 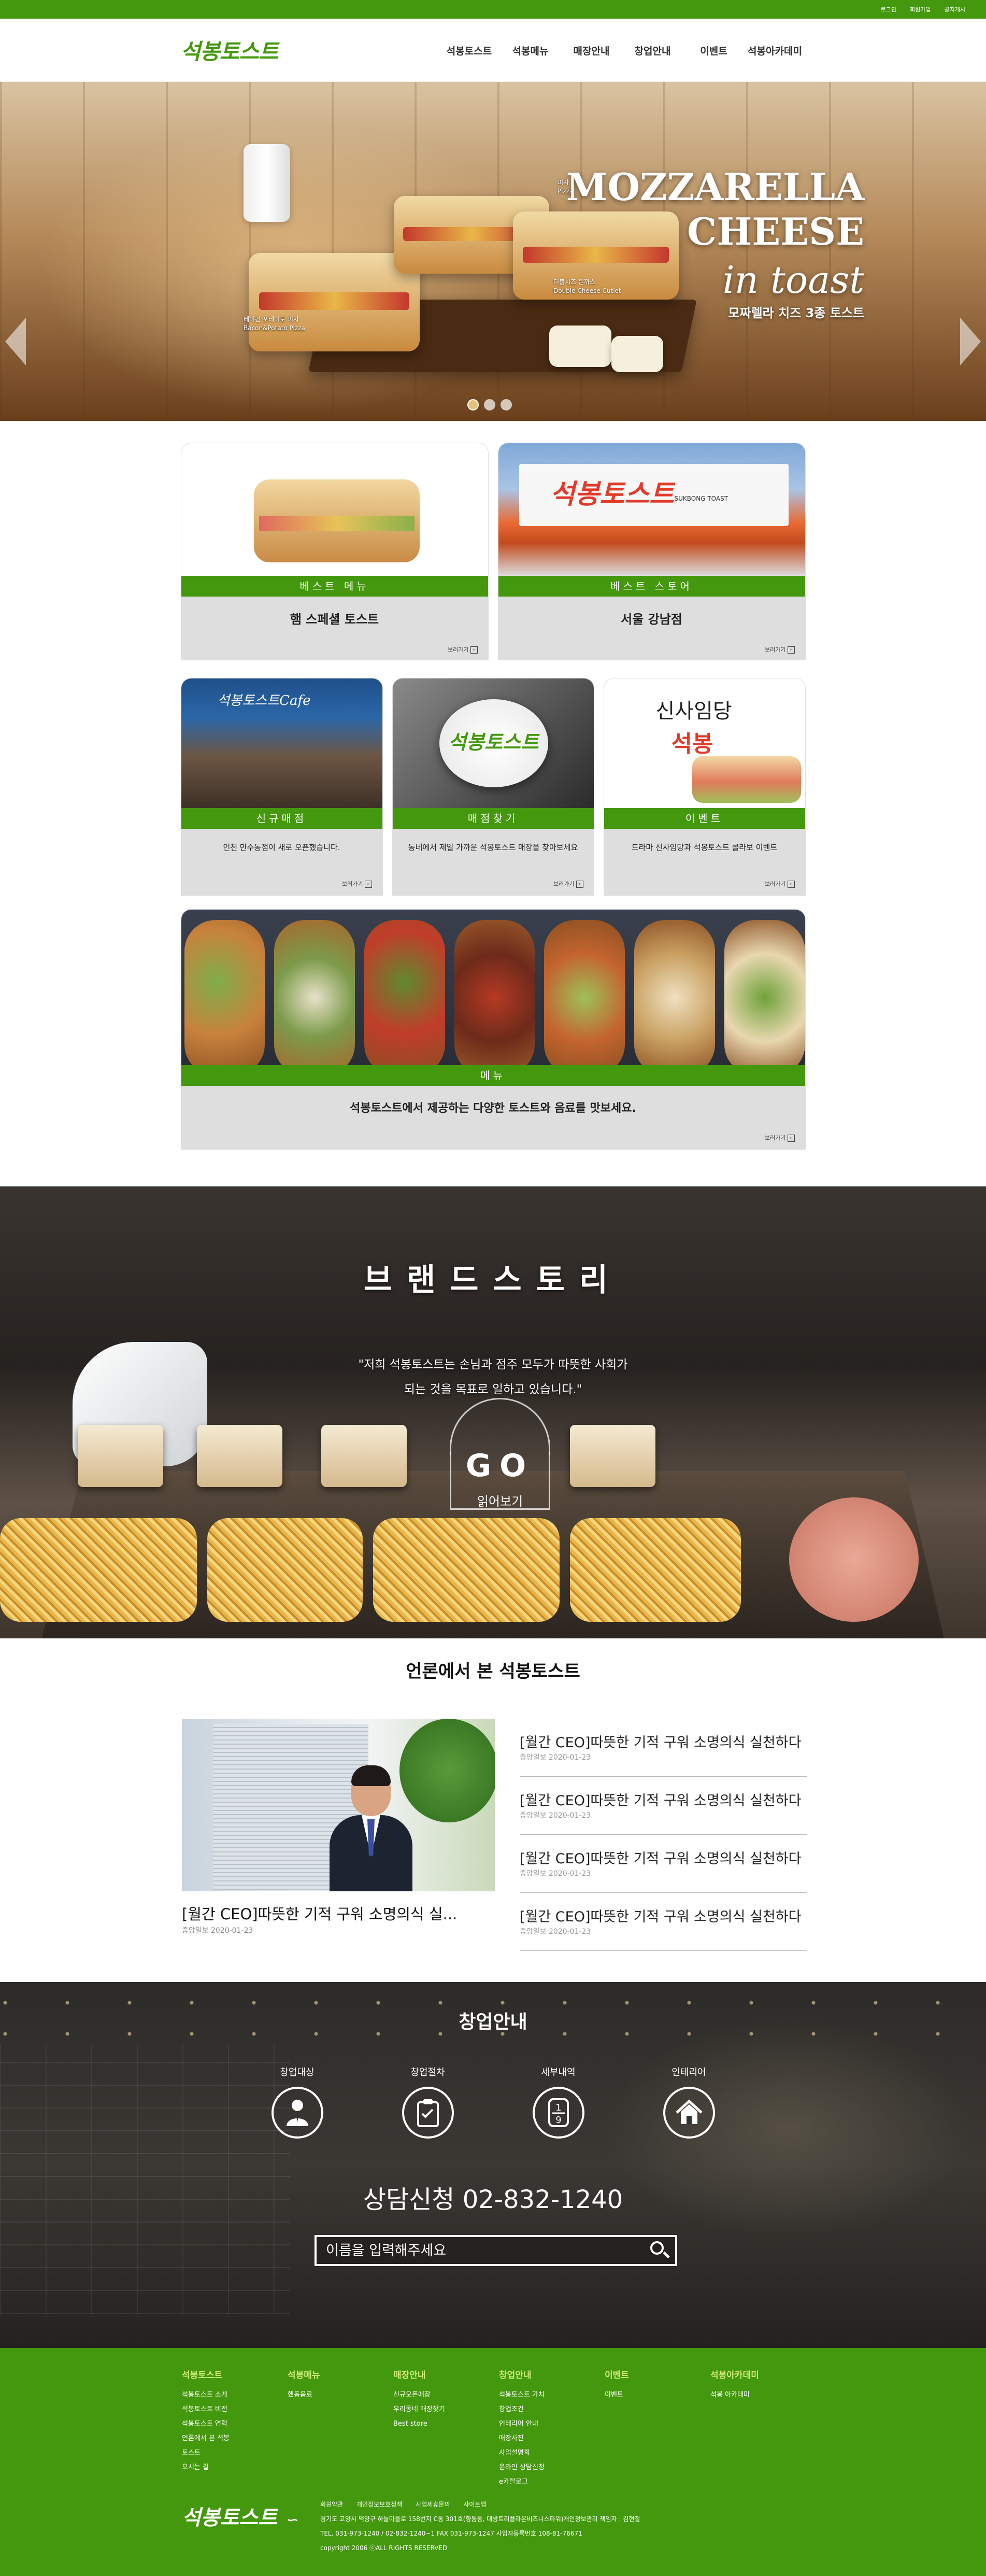 I want to click on card-band: 매점찾기, so click(x=493, y=818).